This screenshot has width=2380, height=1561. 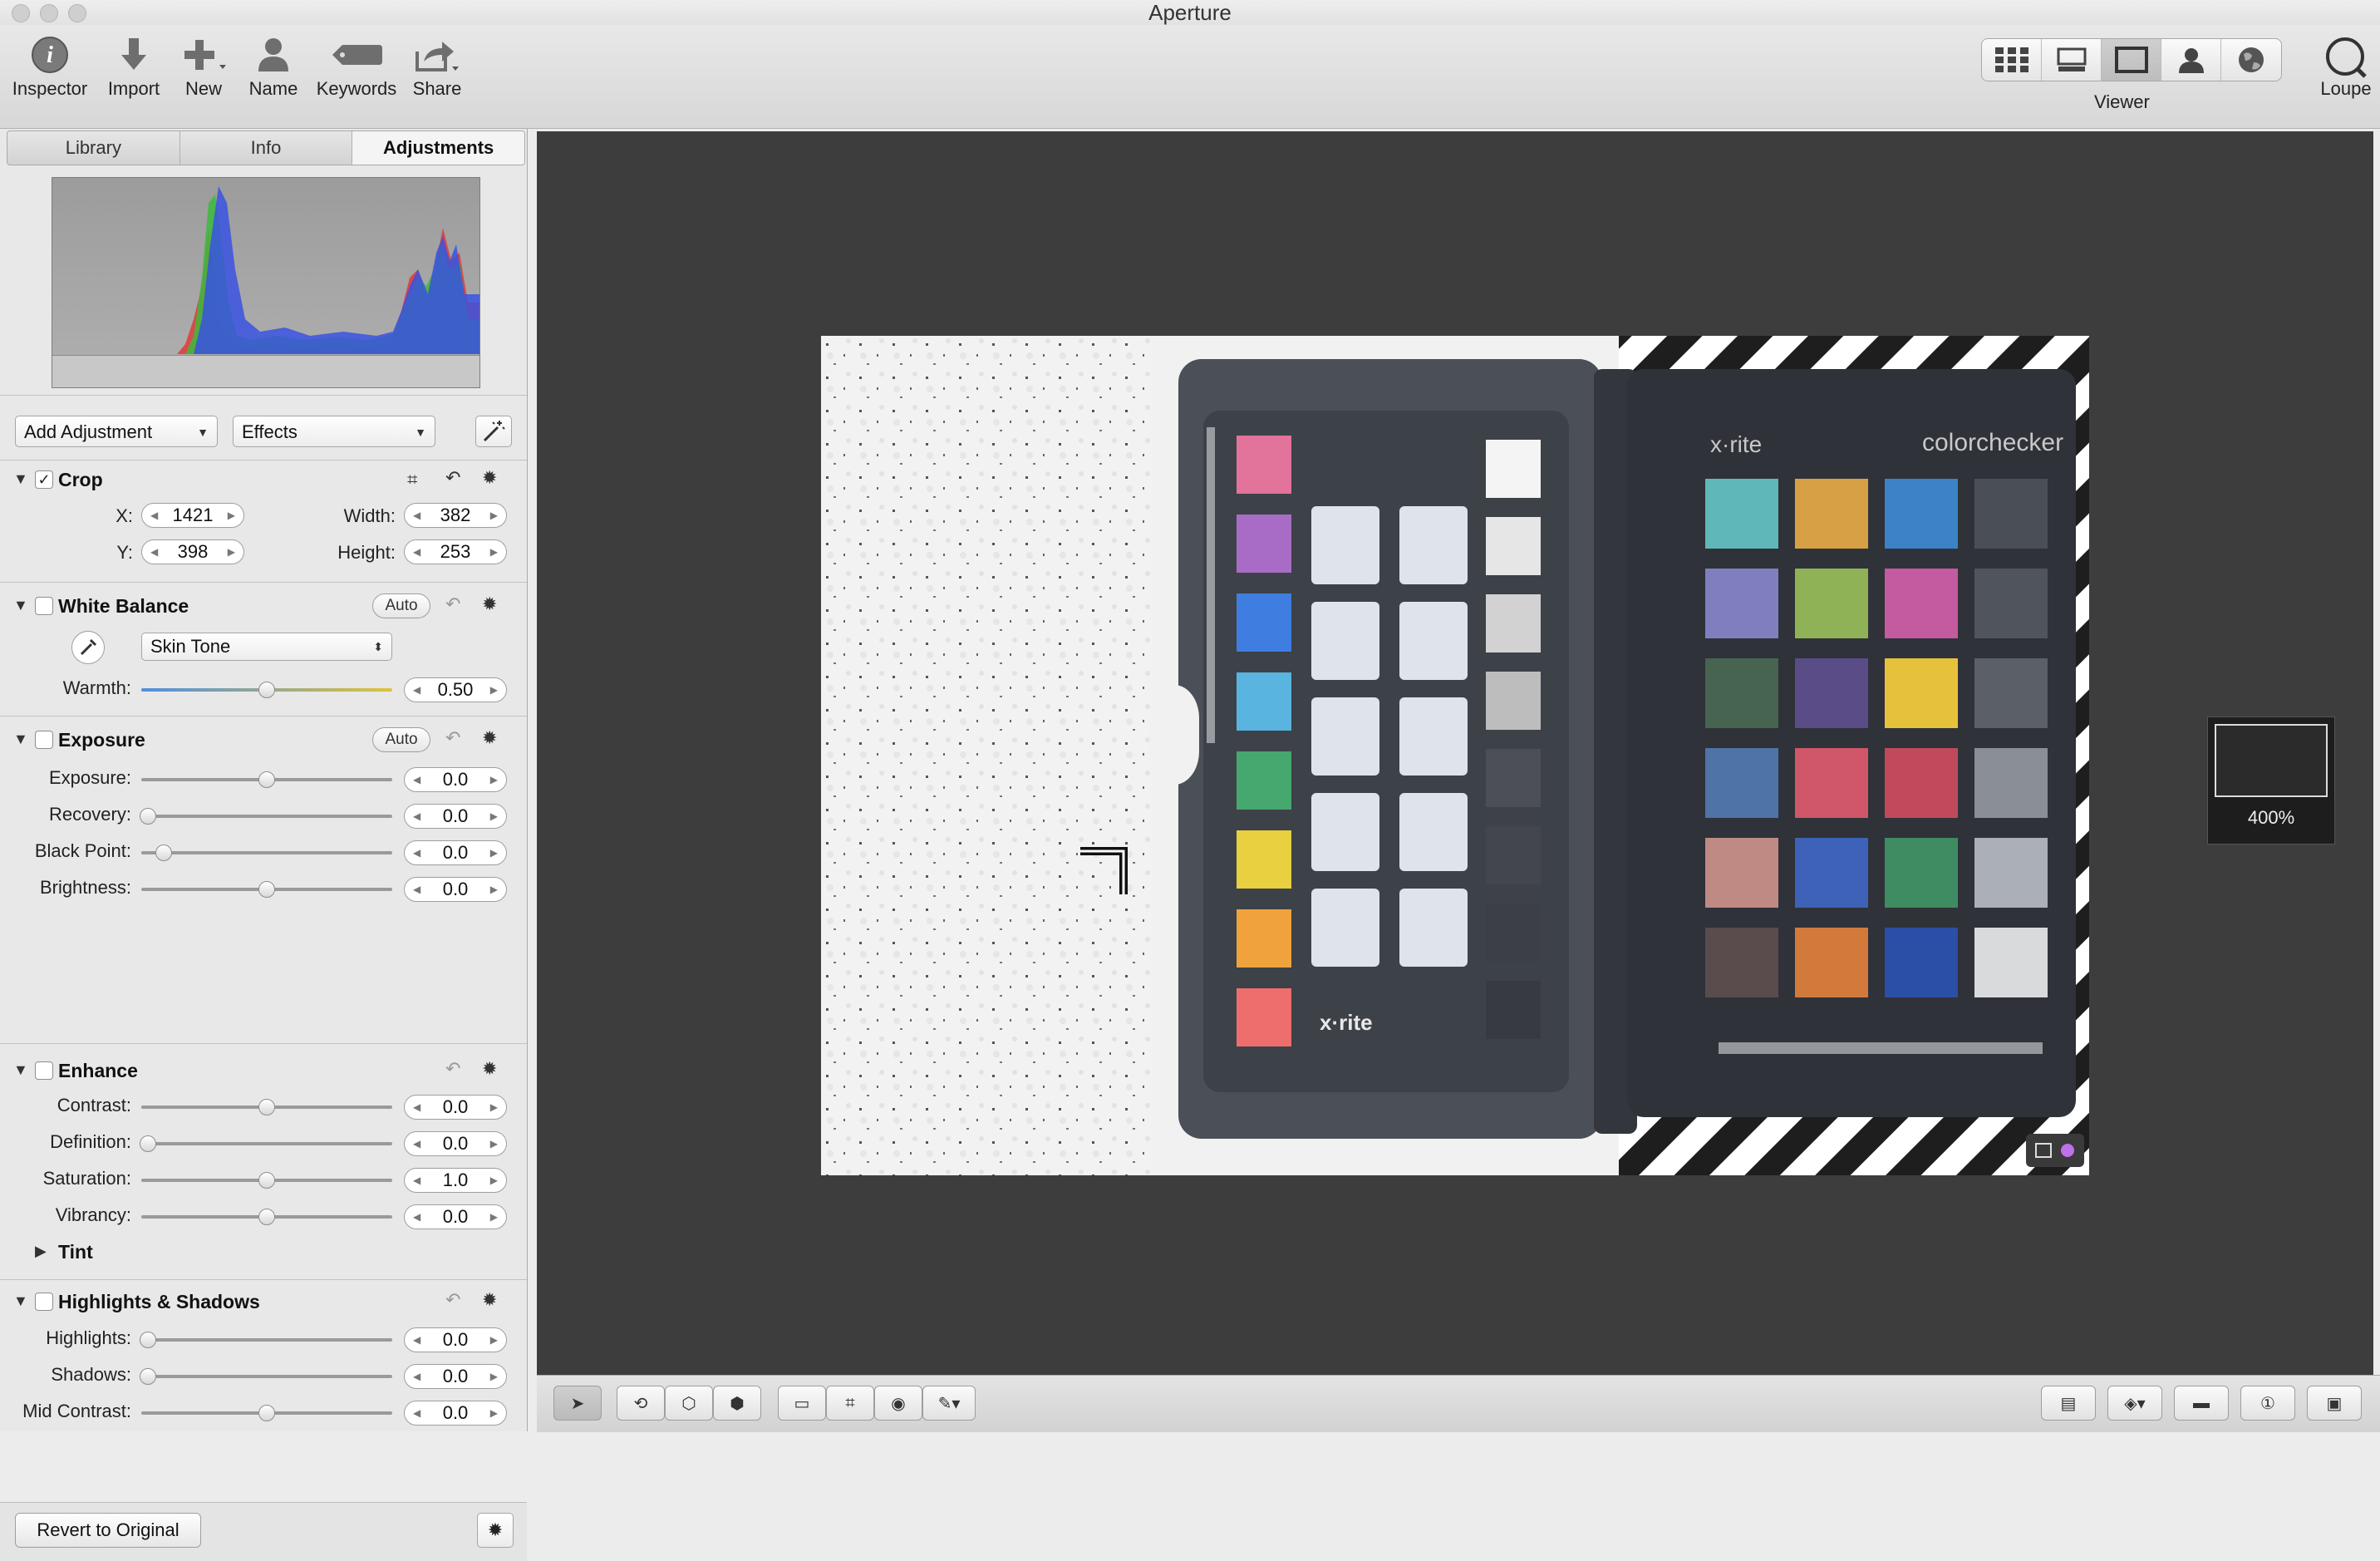 I want to click on highlights-shadows-checkbox, so click(x=44, y=1302).